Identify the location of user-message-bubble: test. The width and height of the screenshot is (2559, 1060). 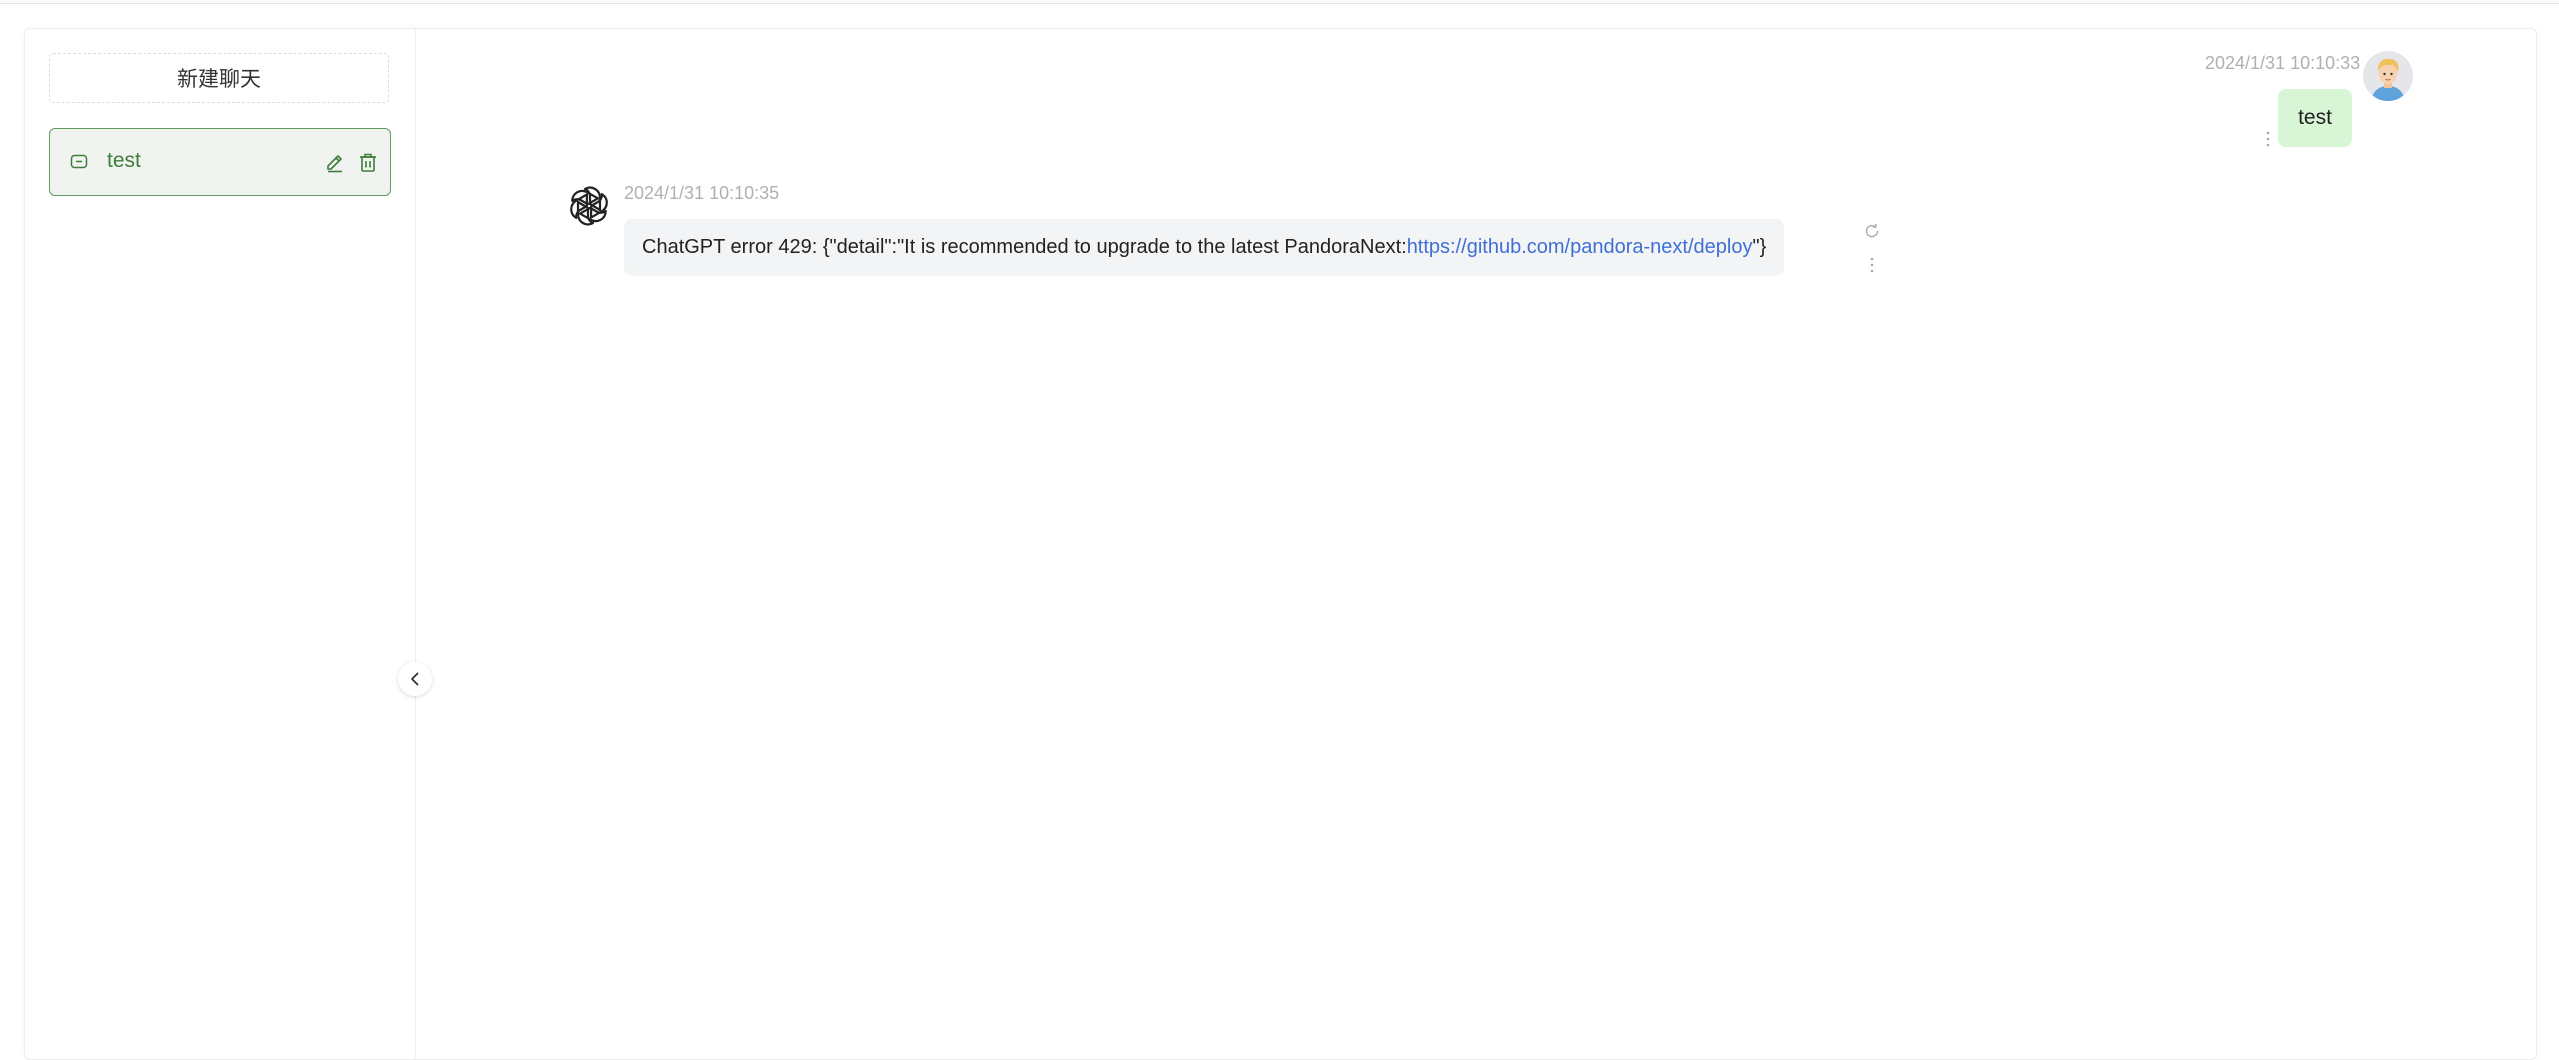
(2315, 118).